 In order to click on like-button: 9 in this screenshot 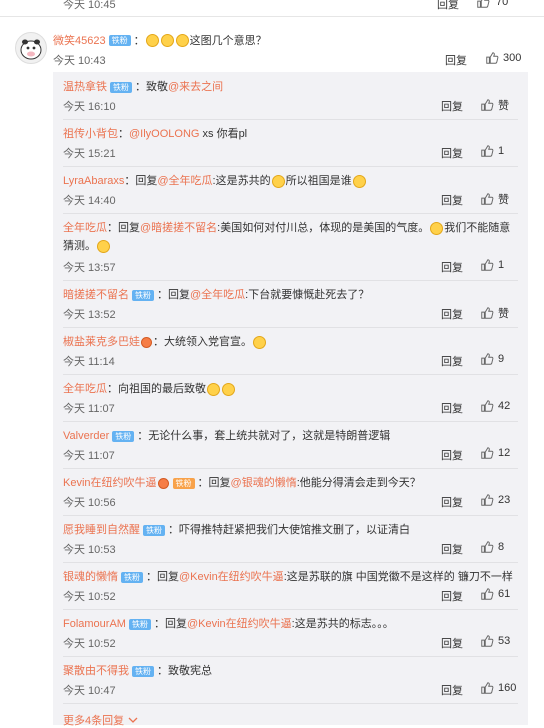, I will do `click(492, 359)`.